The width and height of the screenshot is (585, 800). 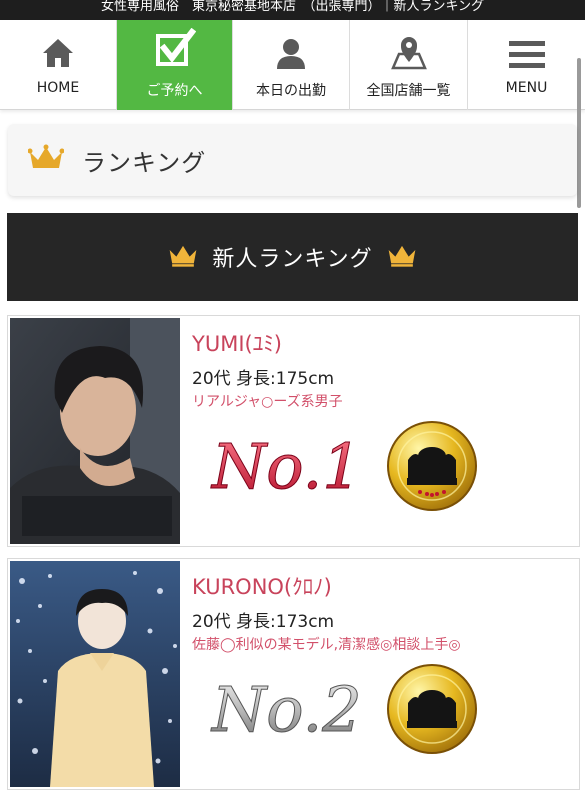 What do you see at coordinates (262, 586) in the screenshot?
I see `staff-name: KURONO(ｸﾛﾉ)` at bounding box center [262, 586].